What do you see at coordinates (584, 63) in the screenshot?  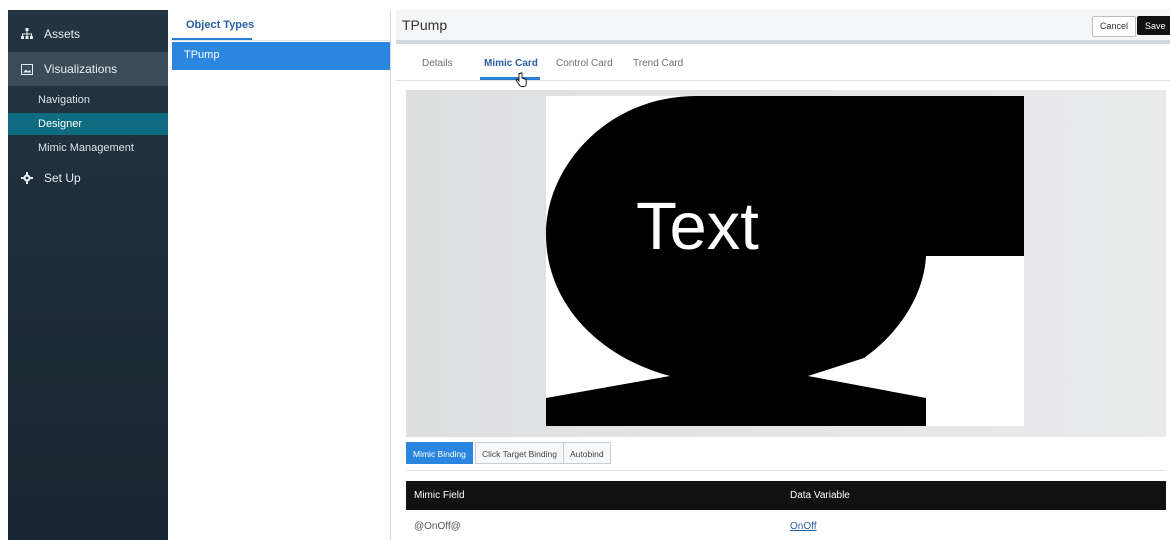 I see `tab-control-card: Control Card` at bounding box center [584, 63].